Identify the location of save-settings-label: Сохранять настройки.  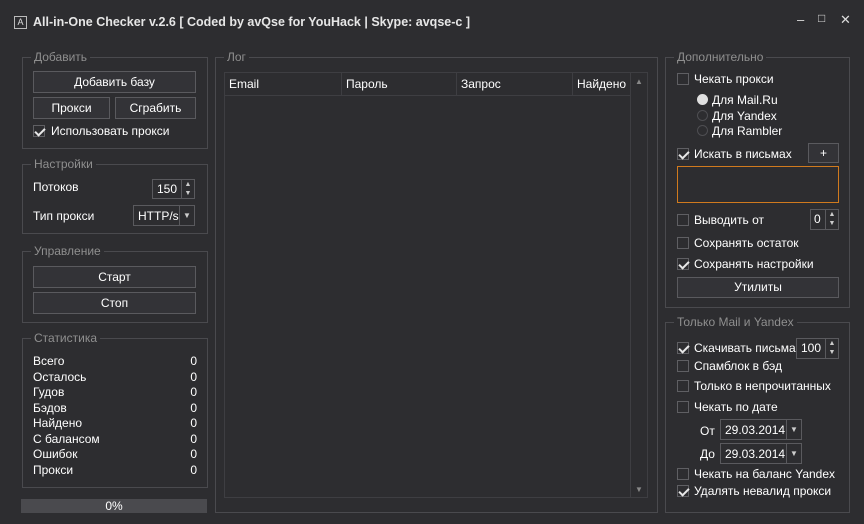
(754, 264).